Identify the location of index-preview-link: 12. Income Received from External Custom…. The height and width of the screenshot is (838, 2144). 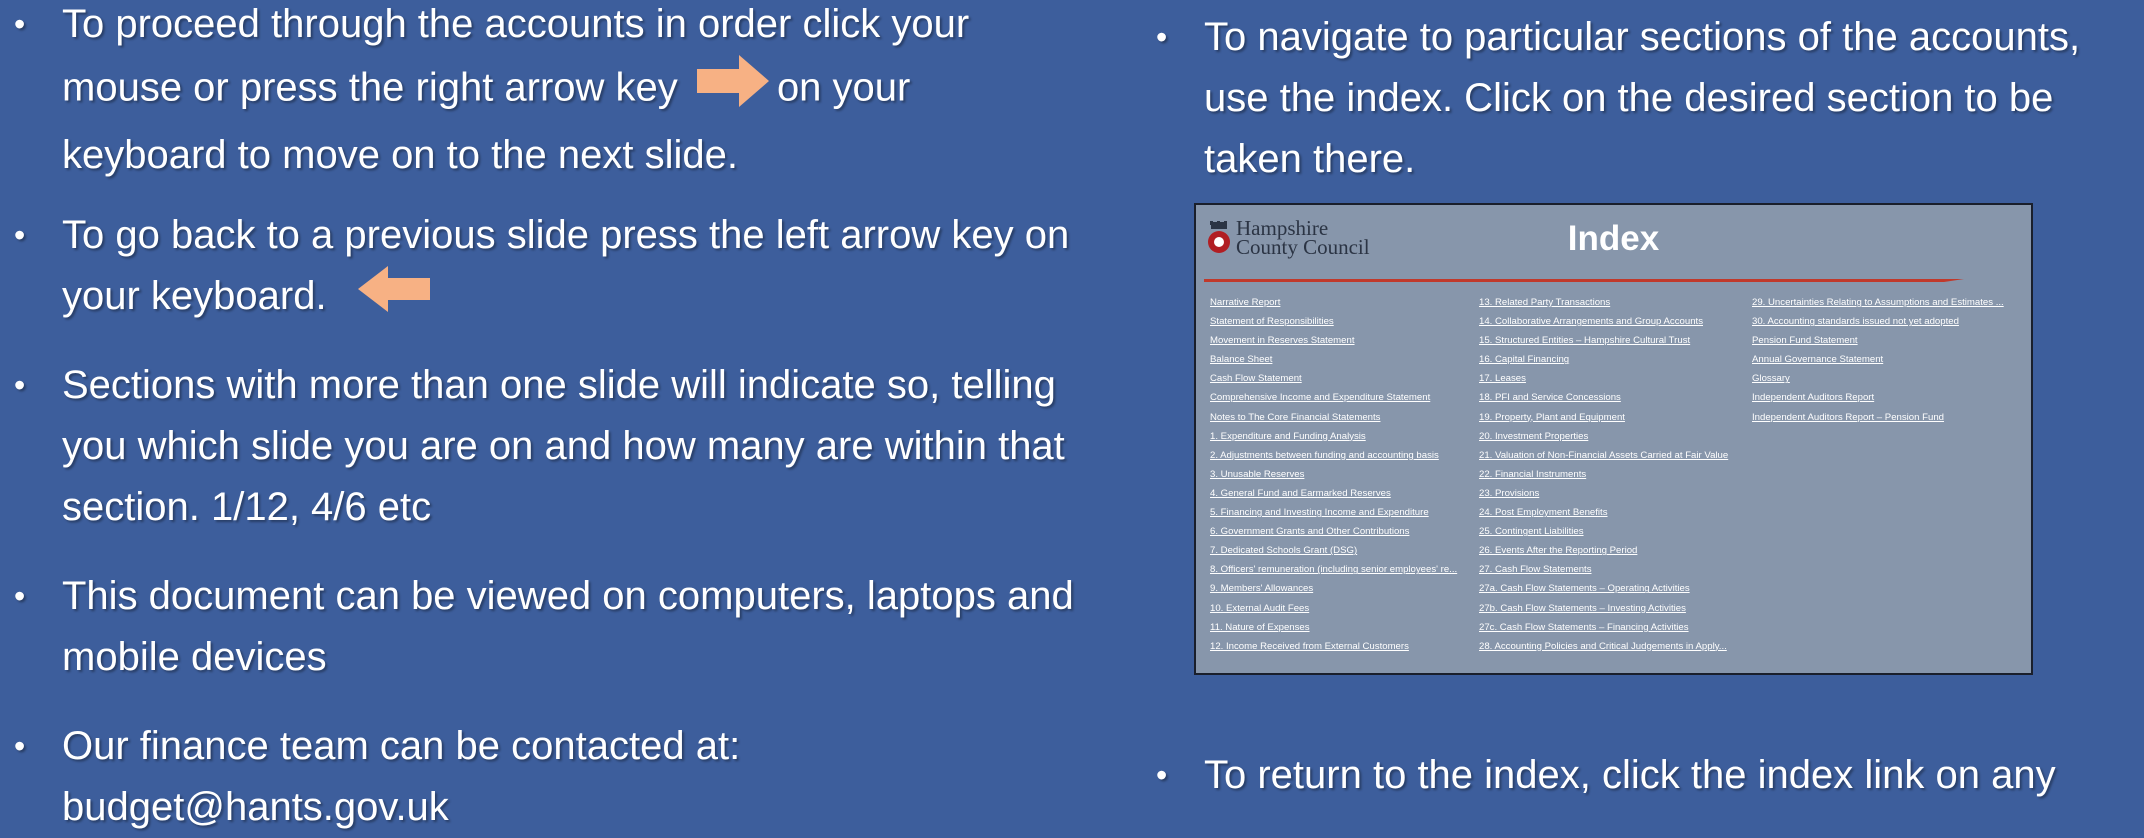
(1333, 646).